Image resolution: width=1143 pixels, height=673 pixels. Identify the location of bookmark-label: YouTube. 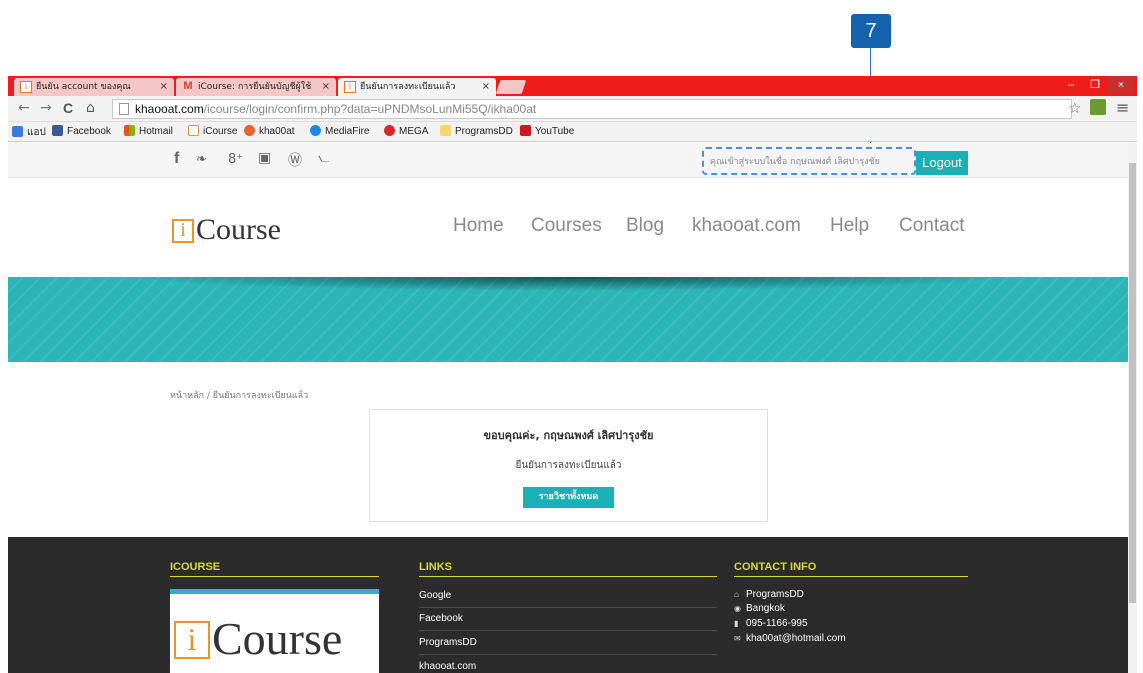
(555, 131).